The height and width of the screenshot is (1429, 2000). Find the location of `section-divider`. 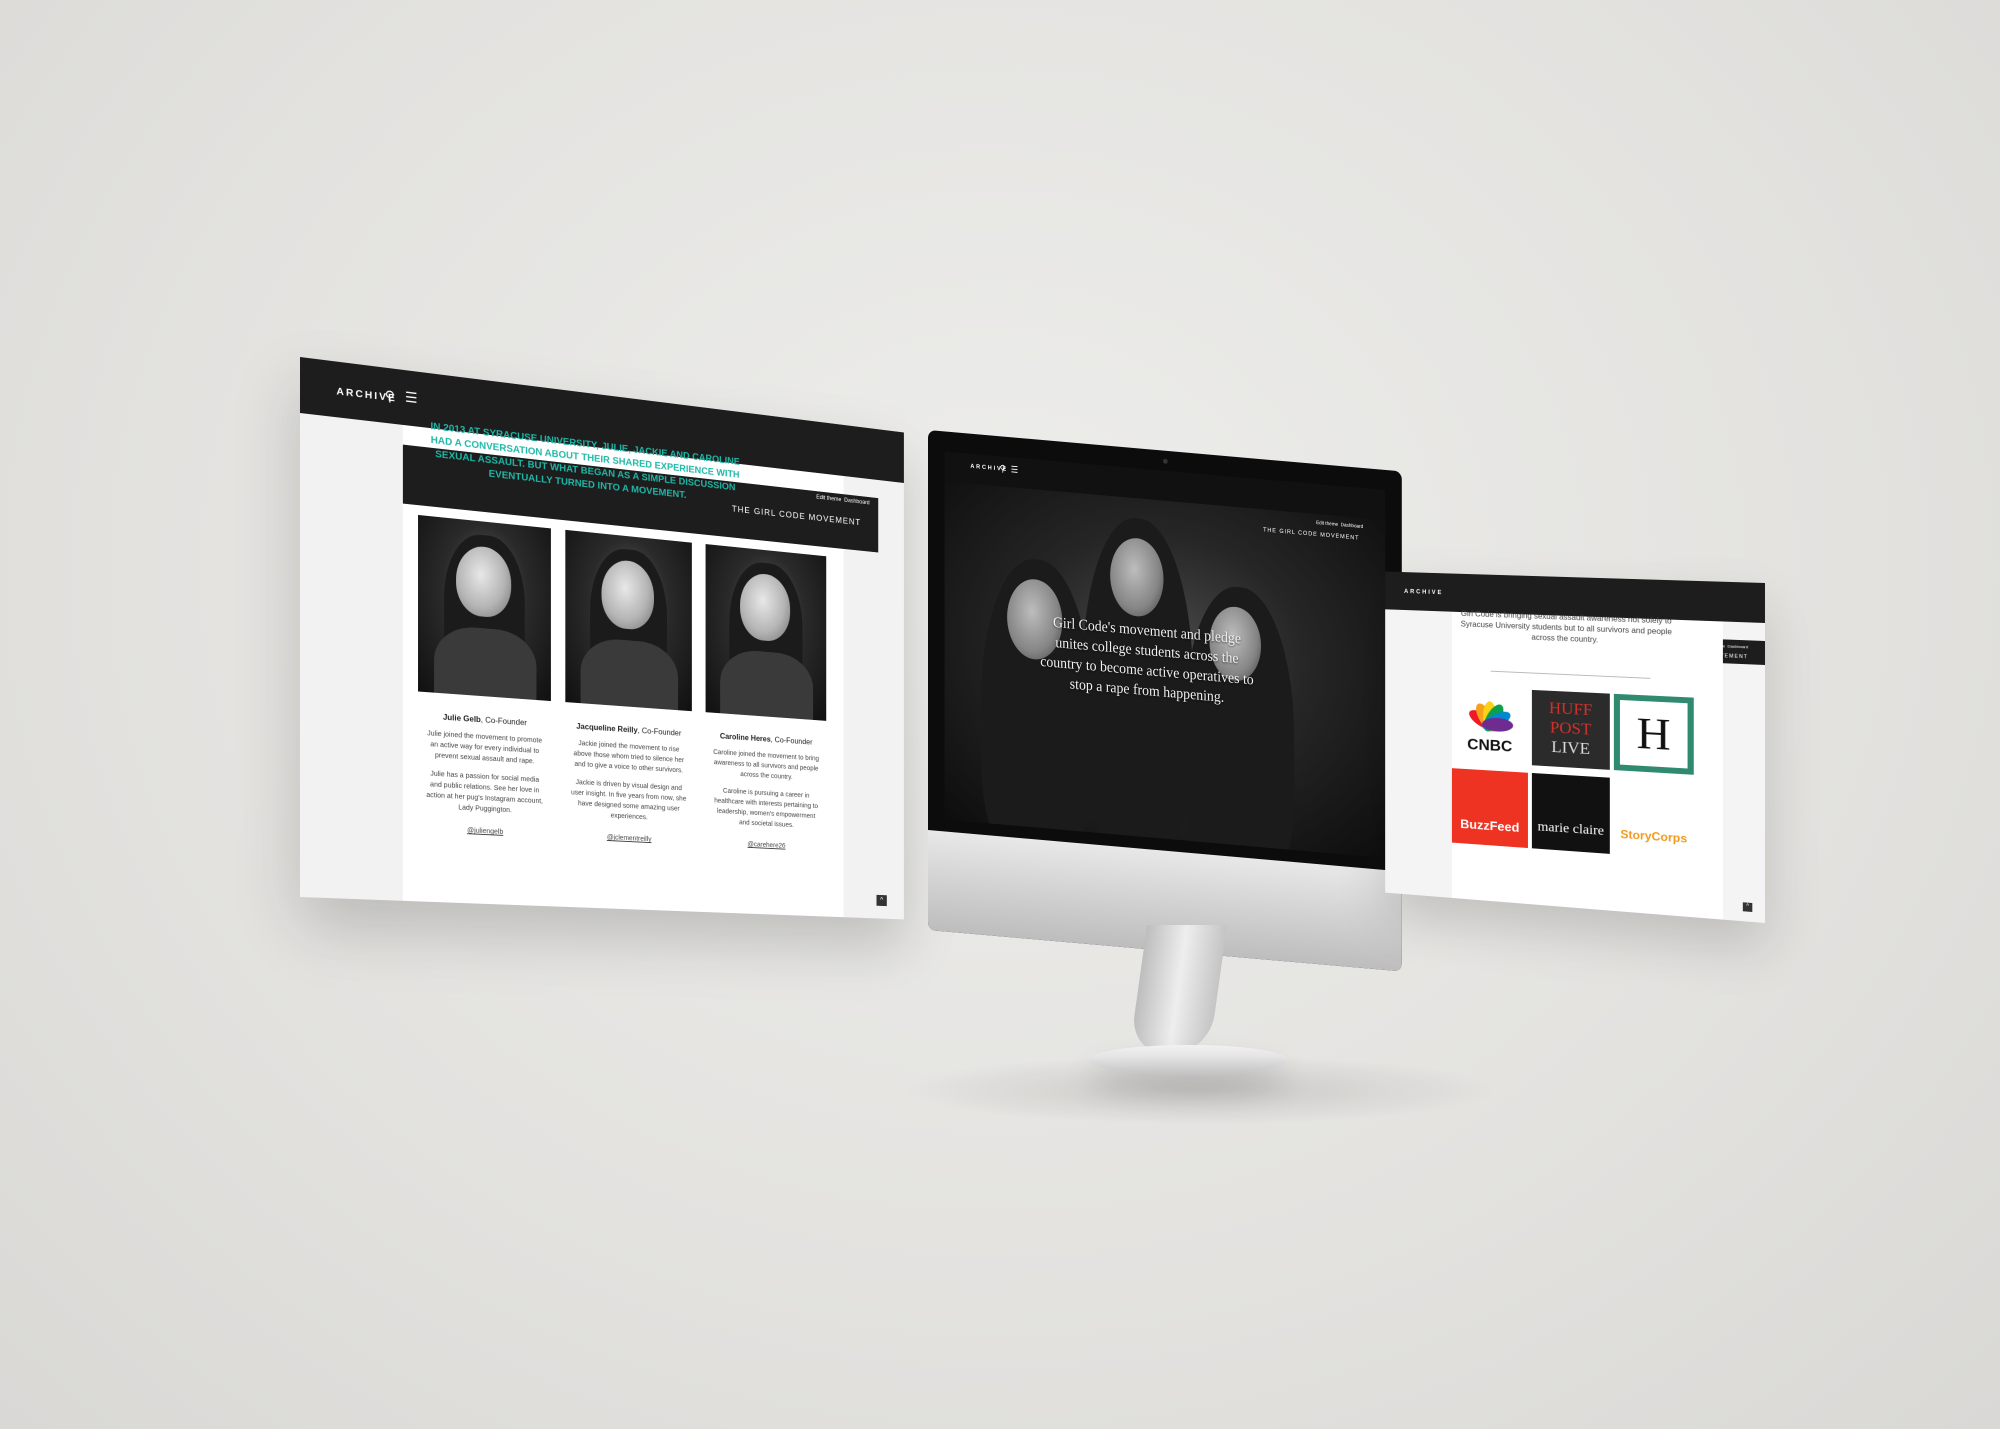

section-divider is located at coordinates (1570, 674).